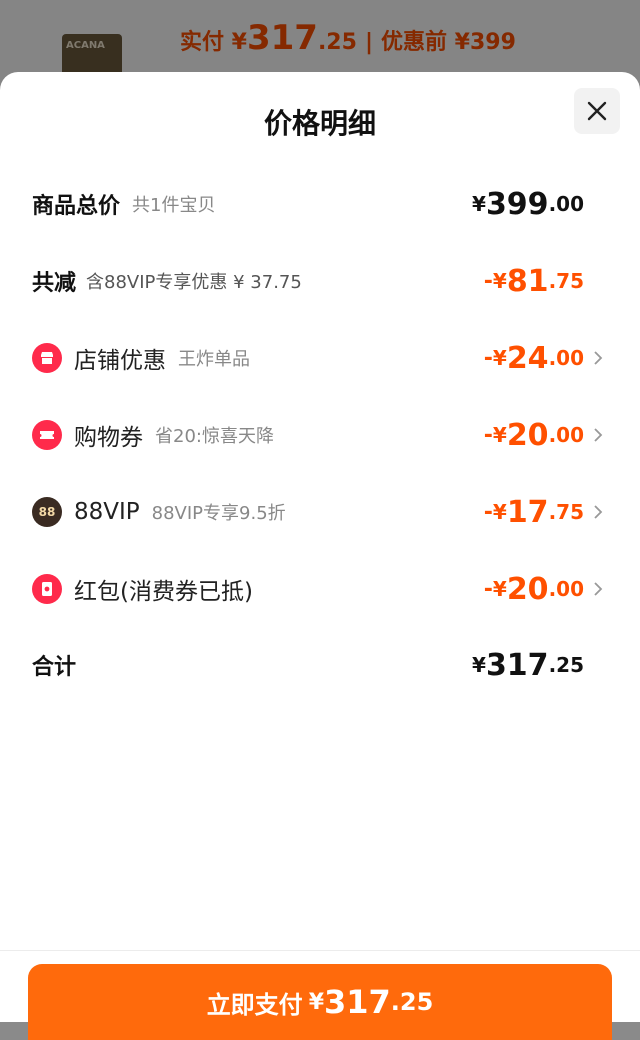 Image resolution: width=640 pixels, height=1040 pixels. I want to click on discount-row-coupon: 购物券 省20:惊喜天降 - ¥20.00, so click(320, 435).